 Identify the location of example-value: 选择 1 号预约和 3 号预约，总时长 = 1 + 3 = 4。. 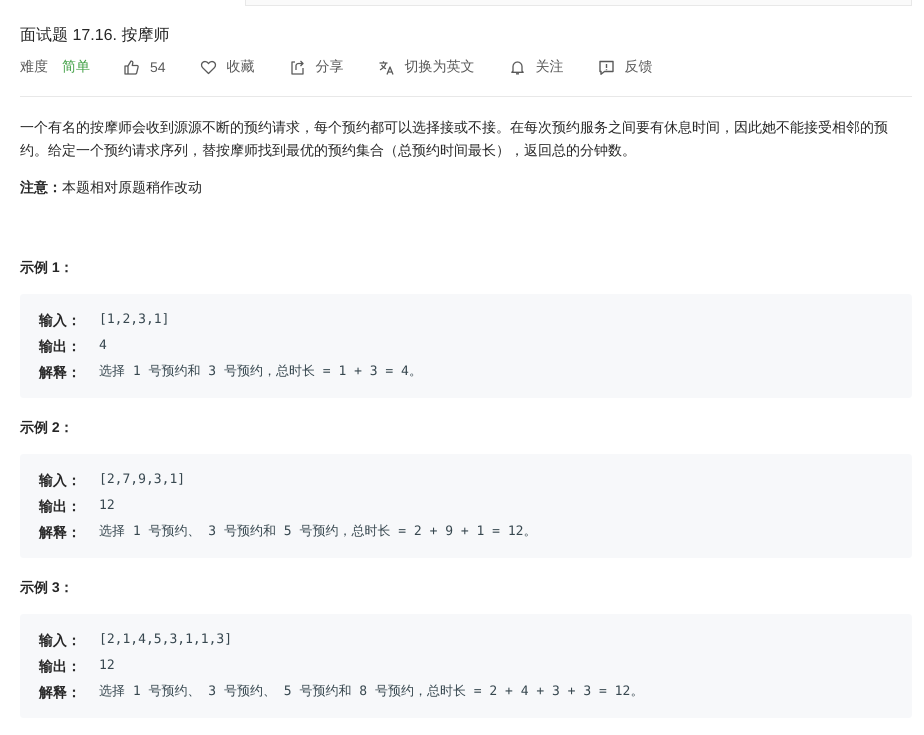
(260, 372).